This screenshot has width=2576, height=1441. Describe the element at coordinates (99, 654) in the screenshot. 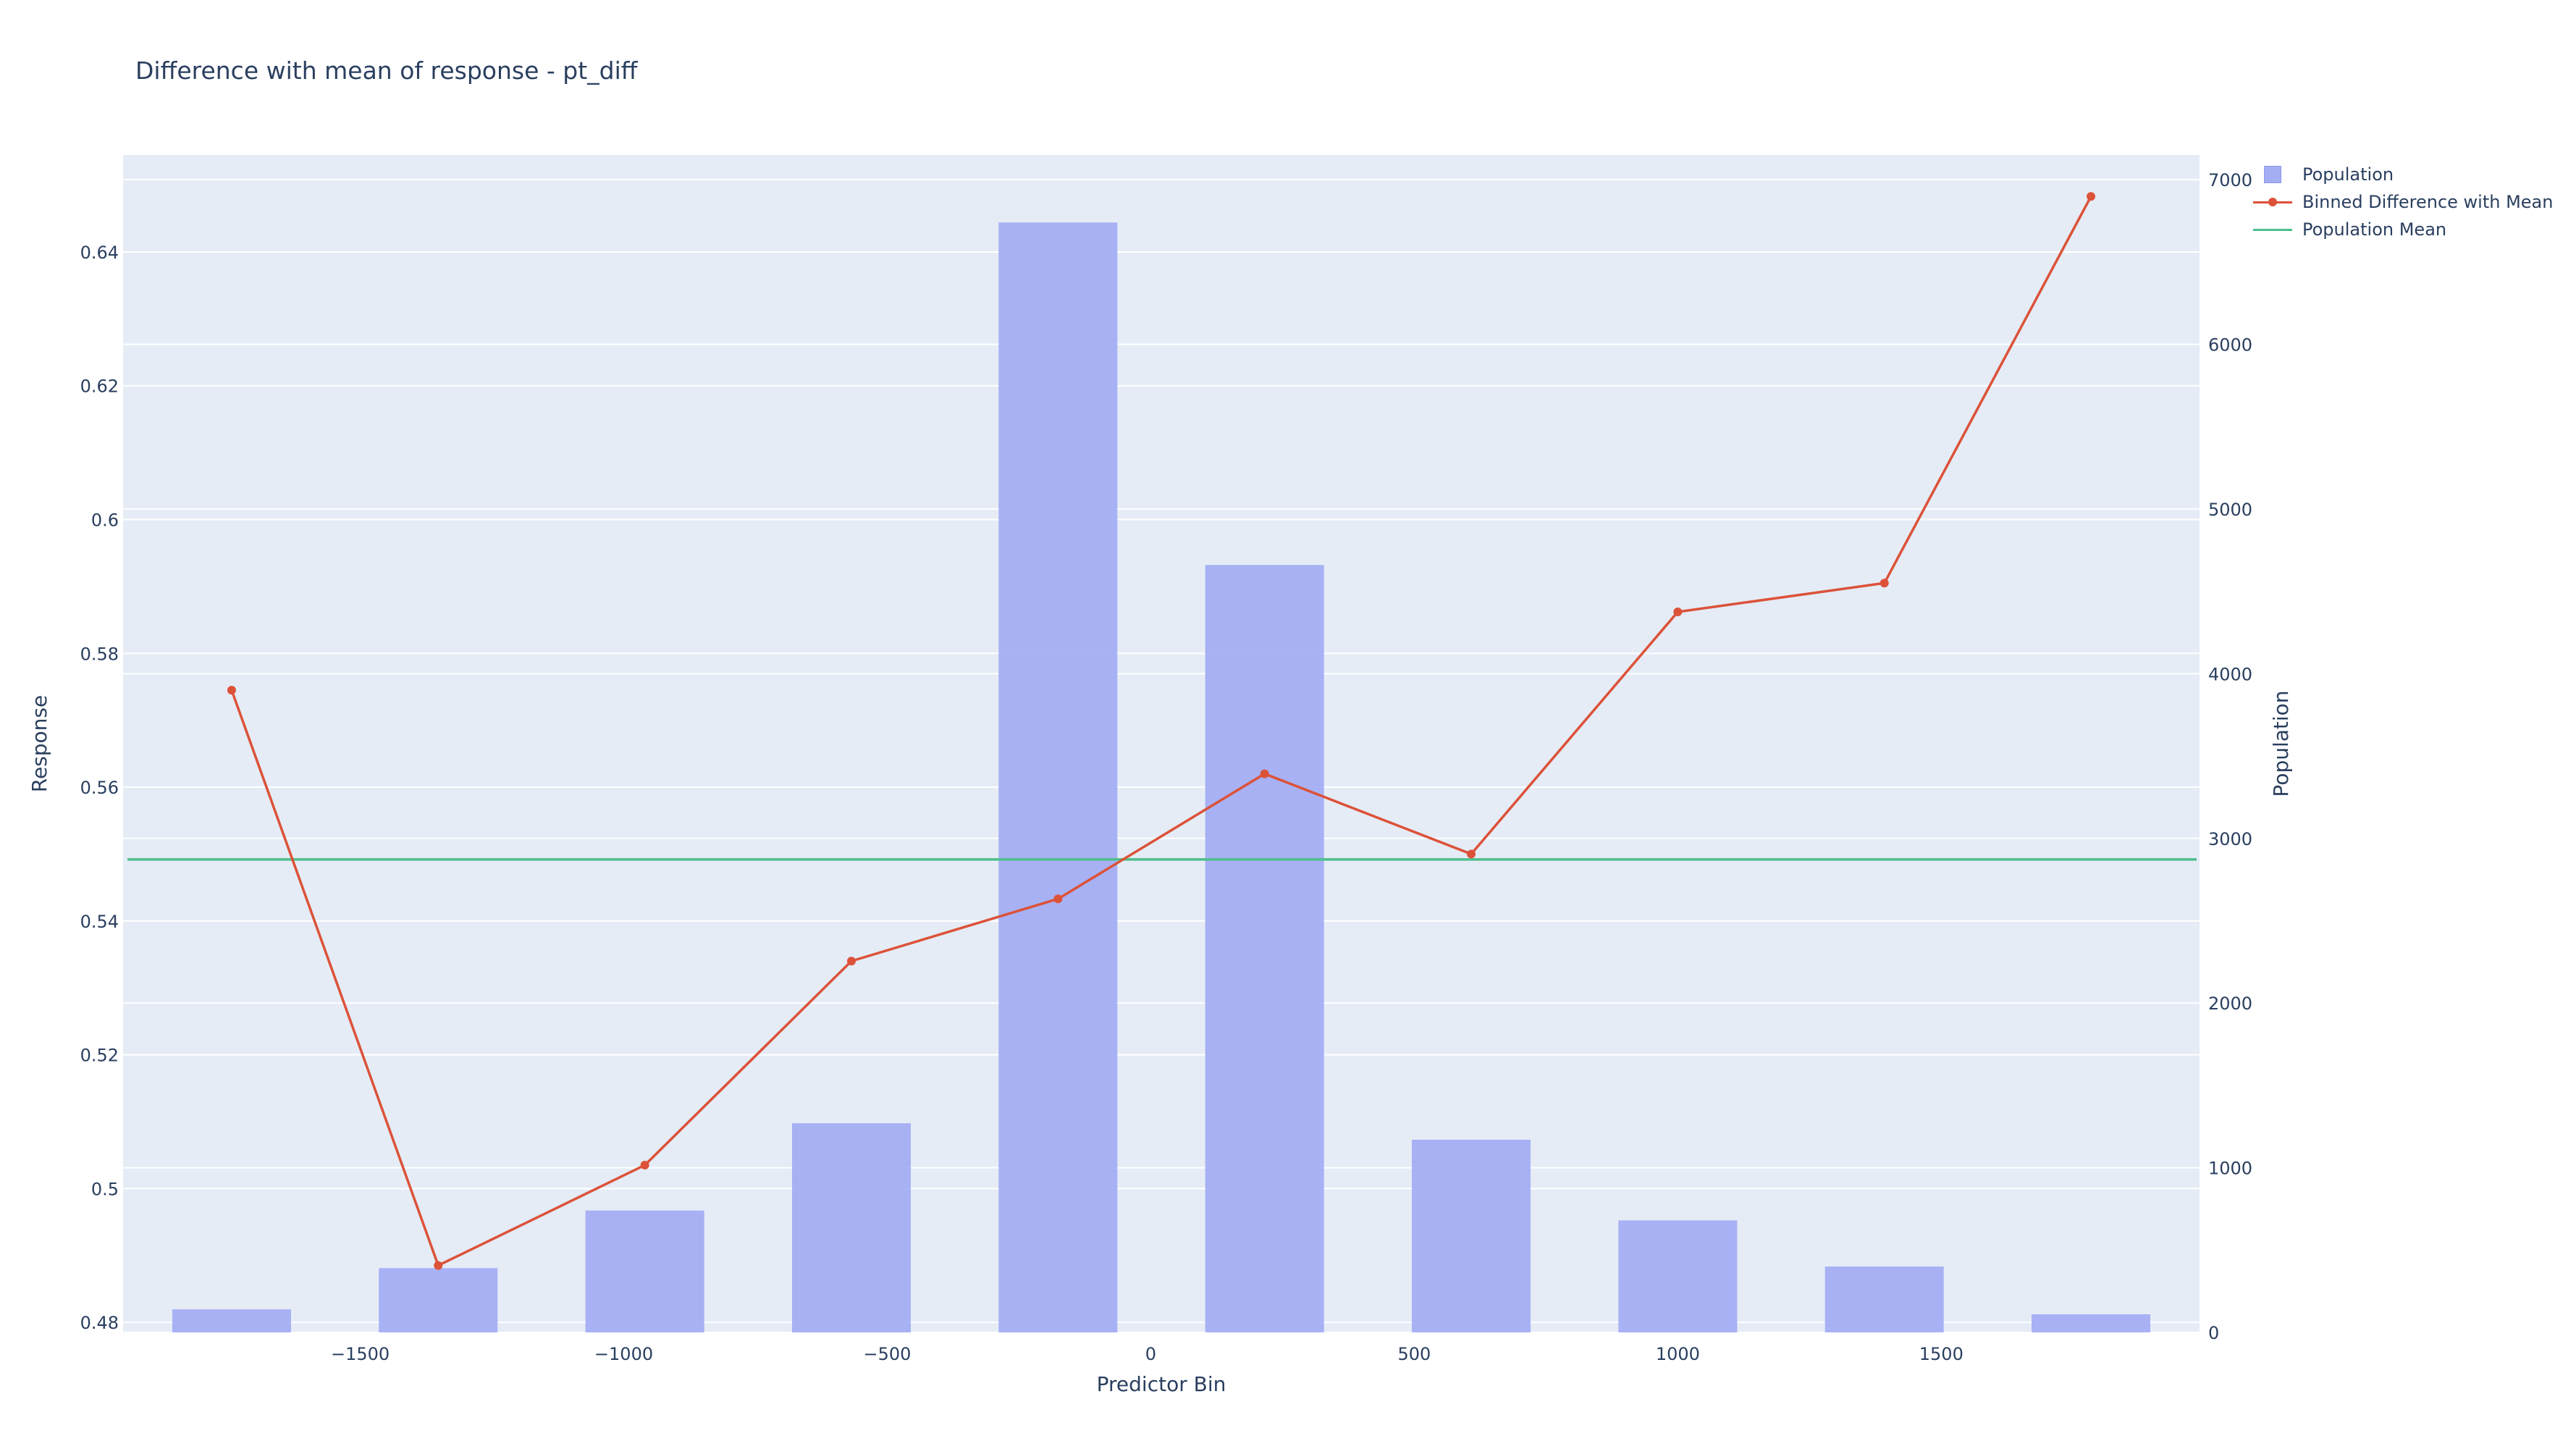

I see `y-tick-label: 0.58` at that location.